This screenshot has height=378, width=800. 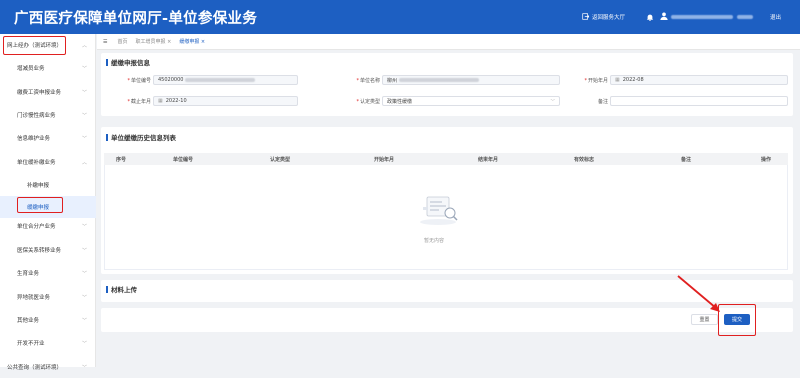 I want to click on sidebar-item-label: 单位合分户业务, so click(x=36, y=227).